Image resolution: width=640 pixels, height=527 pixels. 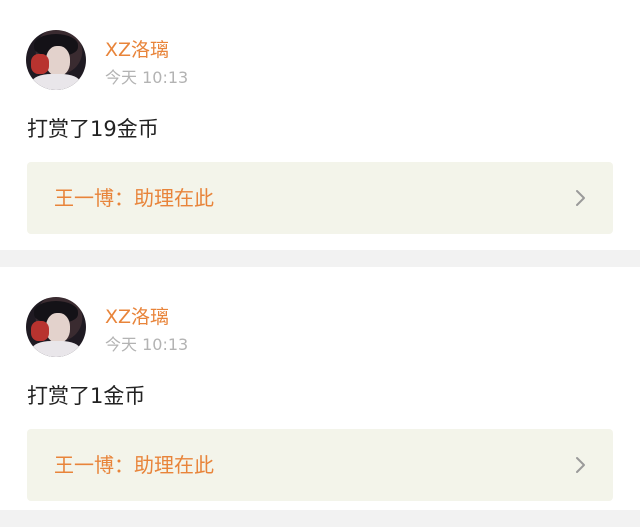 What do you see at coordinates (86, 396) in the screenshot?
I see `reward-message: 打赏了1金币` at bounding box center [86, 396].